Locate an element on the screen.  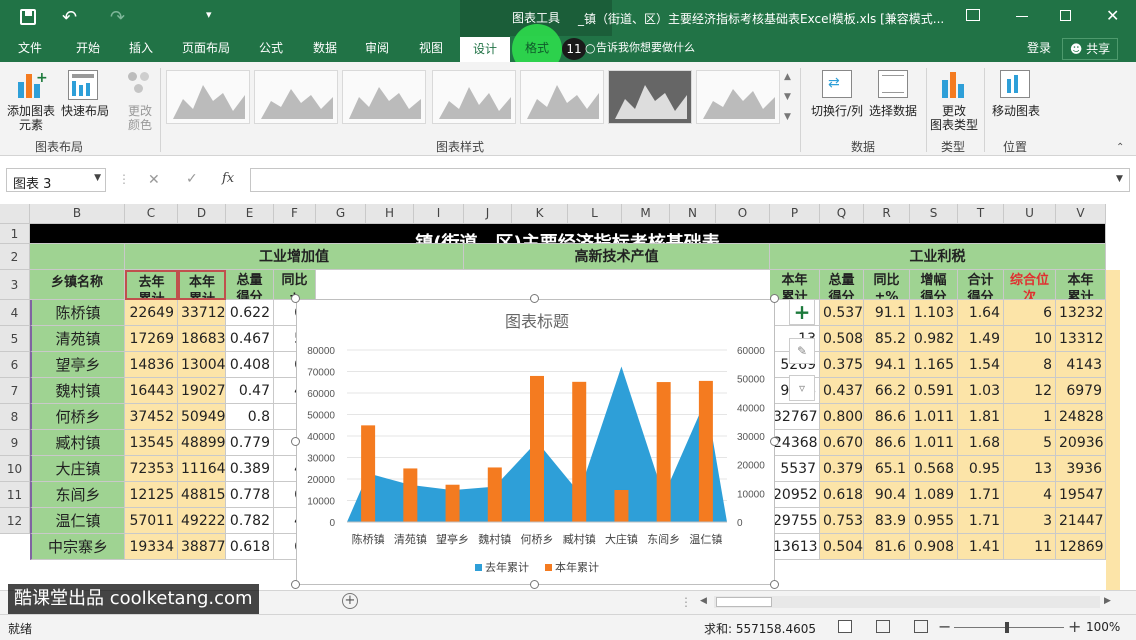
minimize-button is located at coordinates (1022, 16).